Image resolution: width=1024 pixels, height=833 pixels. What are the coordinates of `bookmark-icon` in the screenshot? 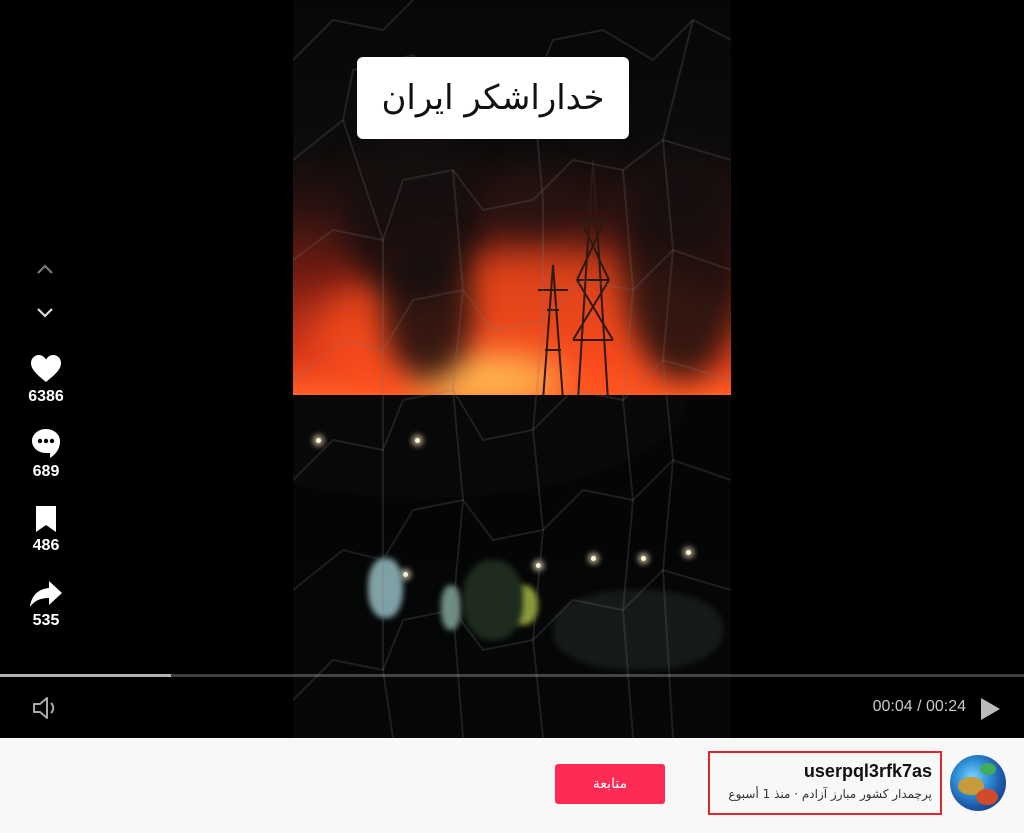 It's located at (46, 519).